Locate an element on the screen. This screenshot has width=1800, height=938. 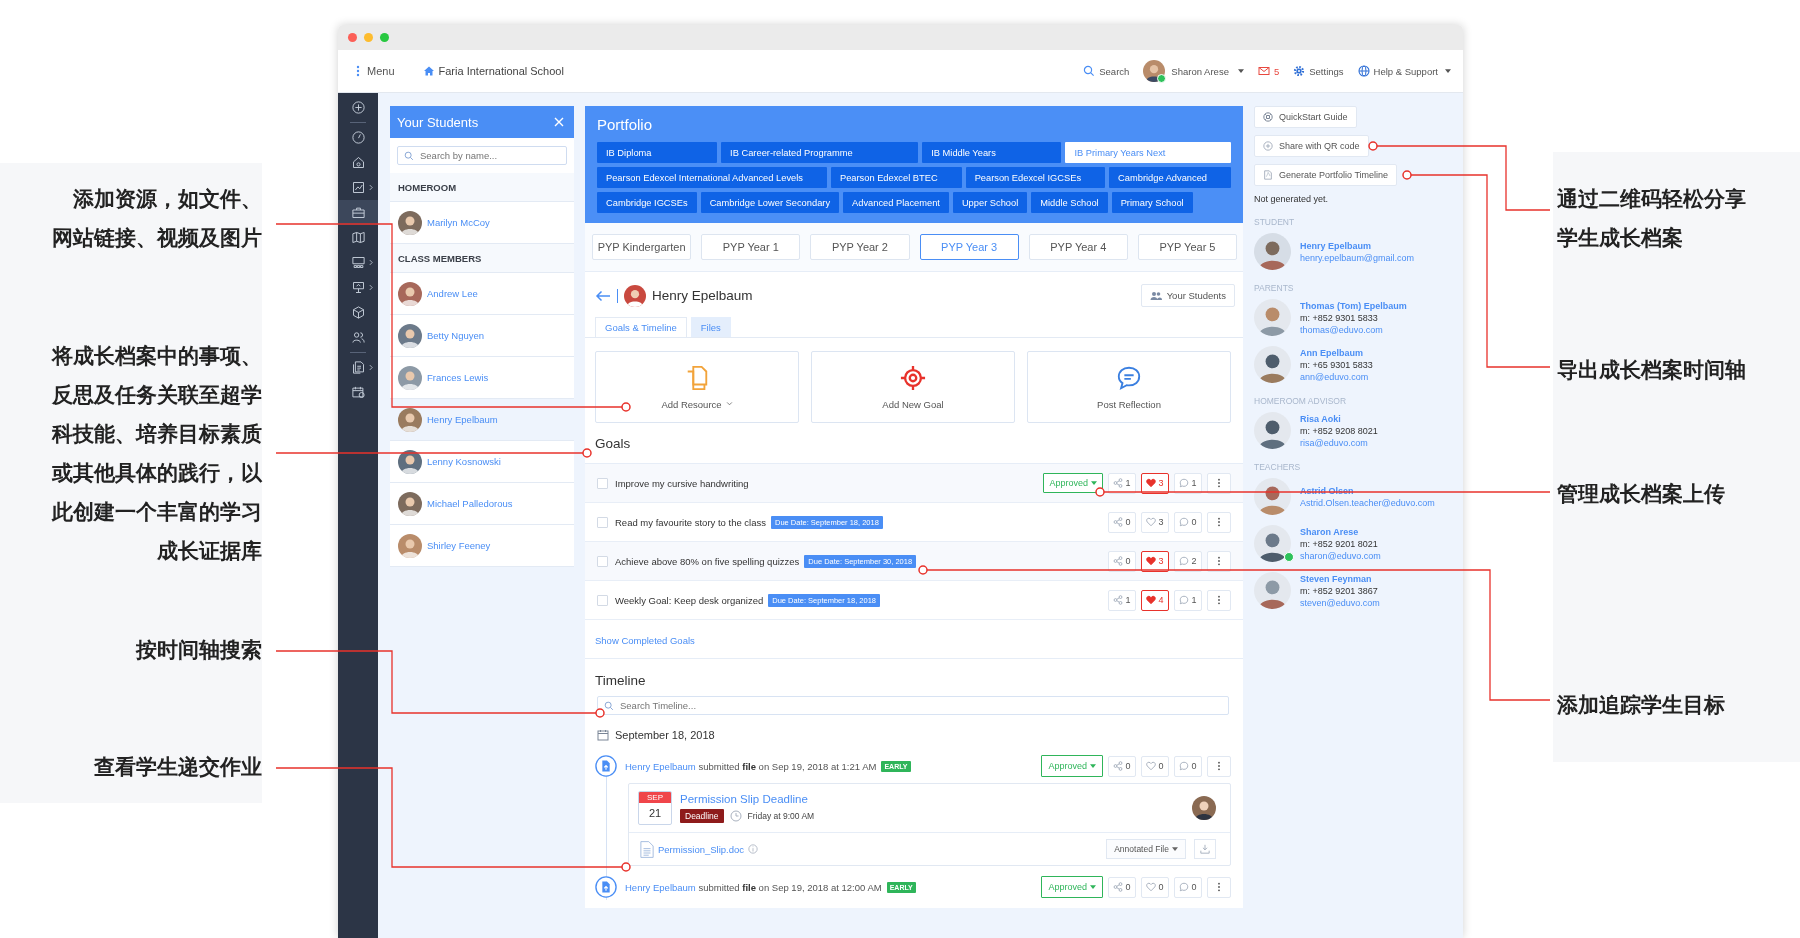
maximize-button is located at coordinates (384, 37).